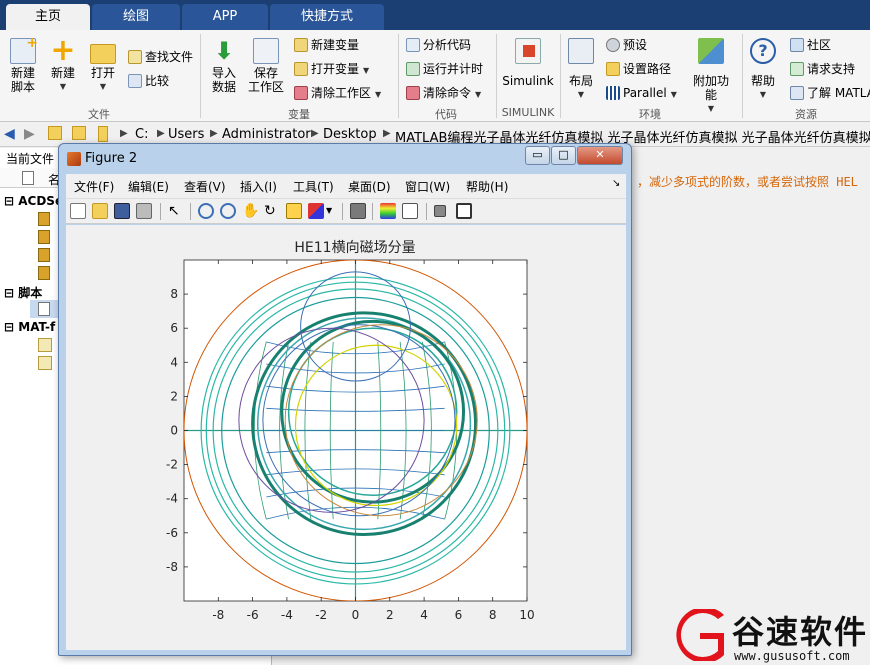 Image resolution: width=870 pixels, height=665 pixels. I want to click on menu-desktop: 桌面(D), so click(369, 186).